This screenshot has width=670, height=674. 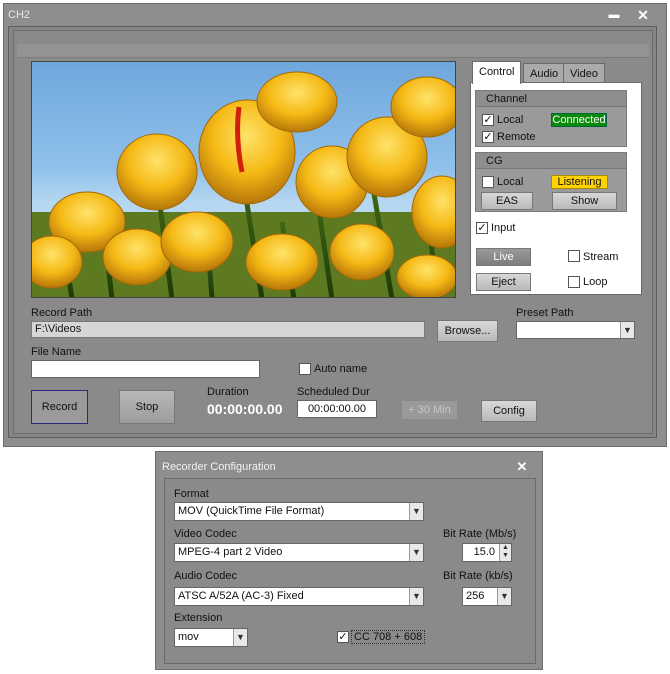 What do you see at coordinates (545, 313) in the screenshot?
I see `preset-path-label: Preset Path` at bounding box center [545, 313].